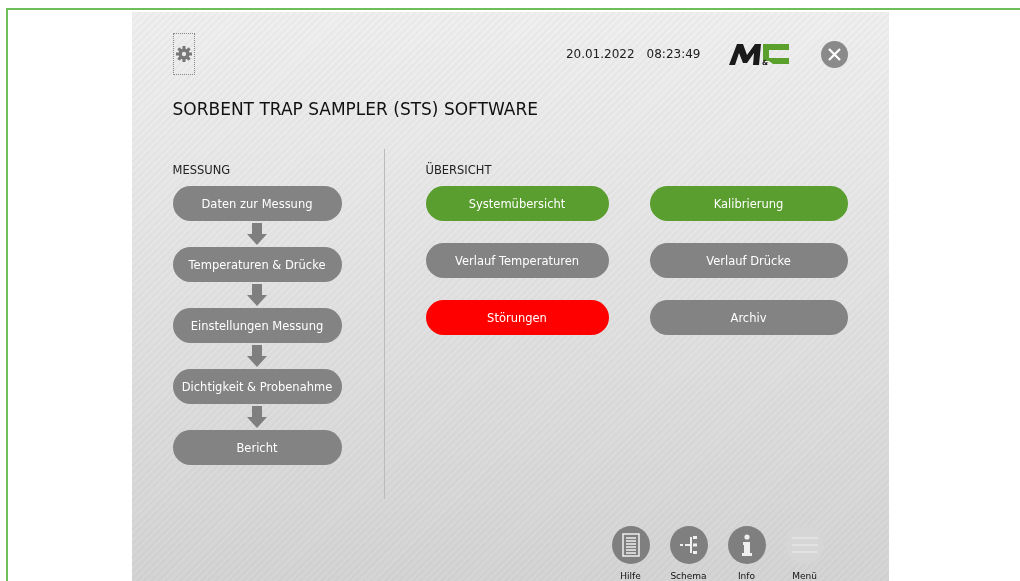  Describe the element at coordinates (257, 264) in the screenshot. I see `step-button: Temperaturen & Drücke` at that location.